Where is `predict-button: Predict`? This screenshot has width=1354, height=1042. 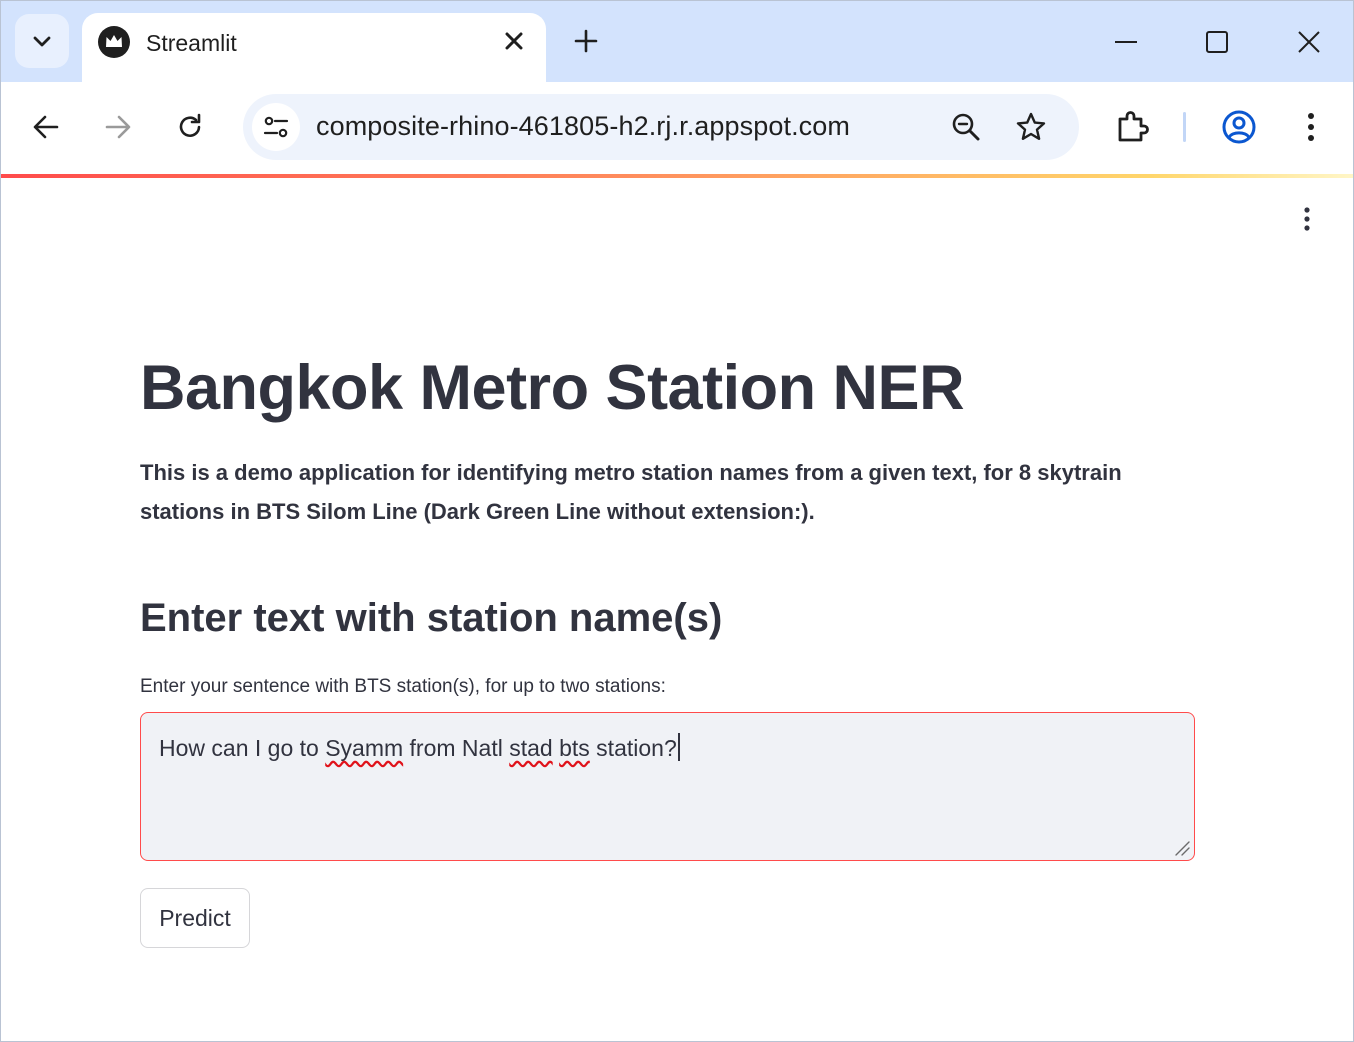
predict-button: Predict is located at coordinates (195, 918).